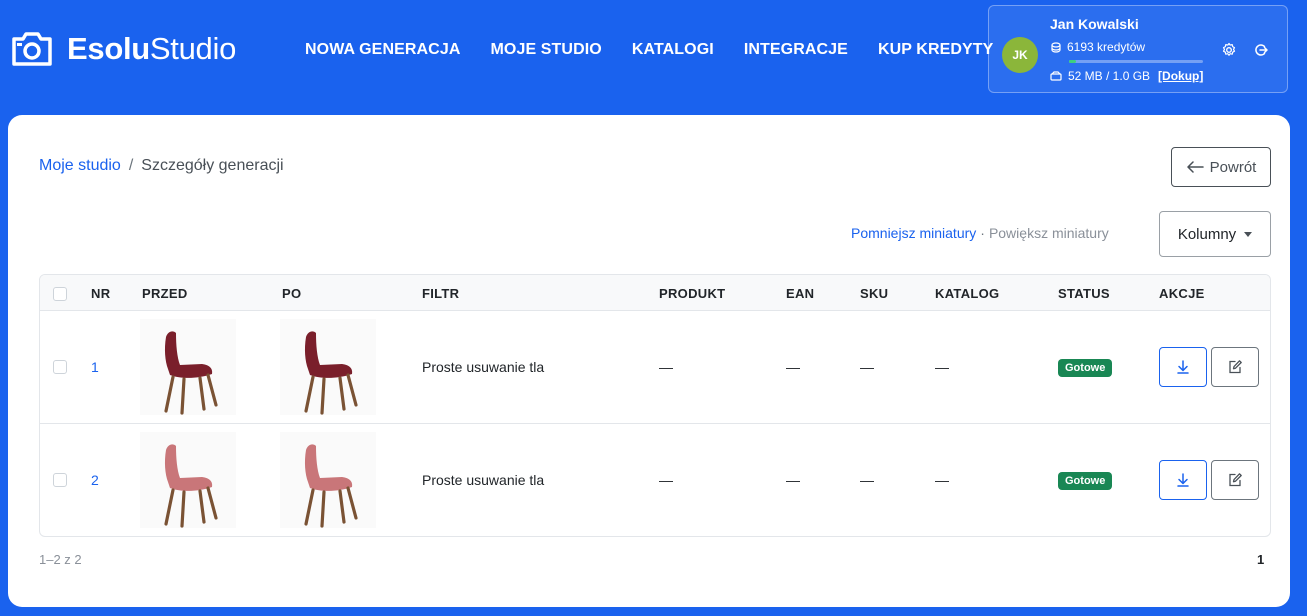 This screenshot has width=1307, height=616. Describe the element at coordinates (1261, 50) in the screenshot. I see `logout-icon` at that location.